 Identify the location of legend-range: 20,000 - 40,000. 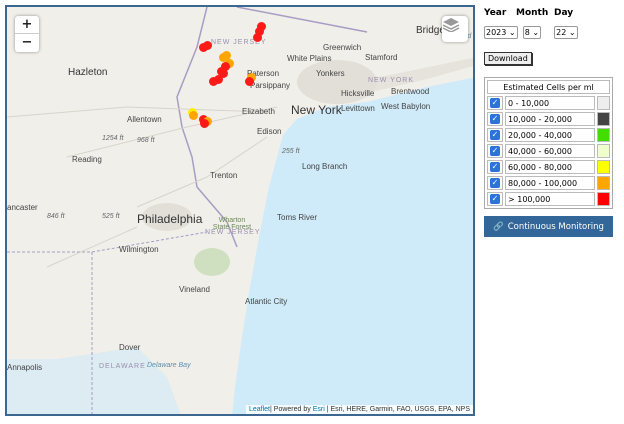
(550, 135).